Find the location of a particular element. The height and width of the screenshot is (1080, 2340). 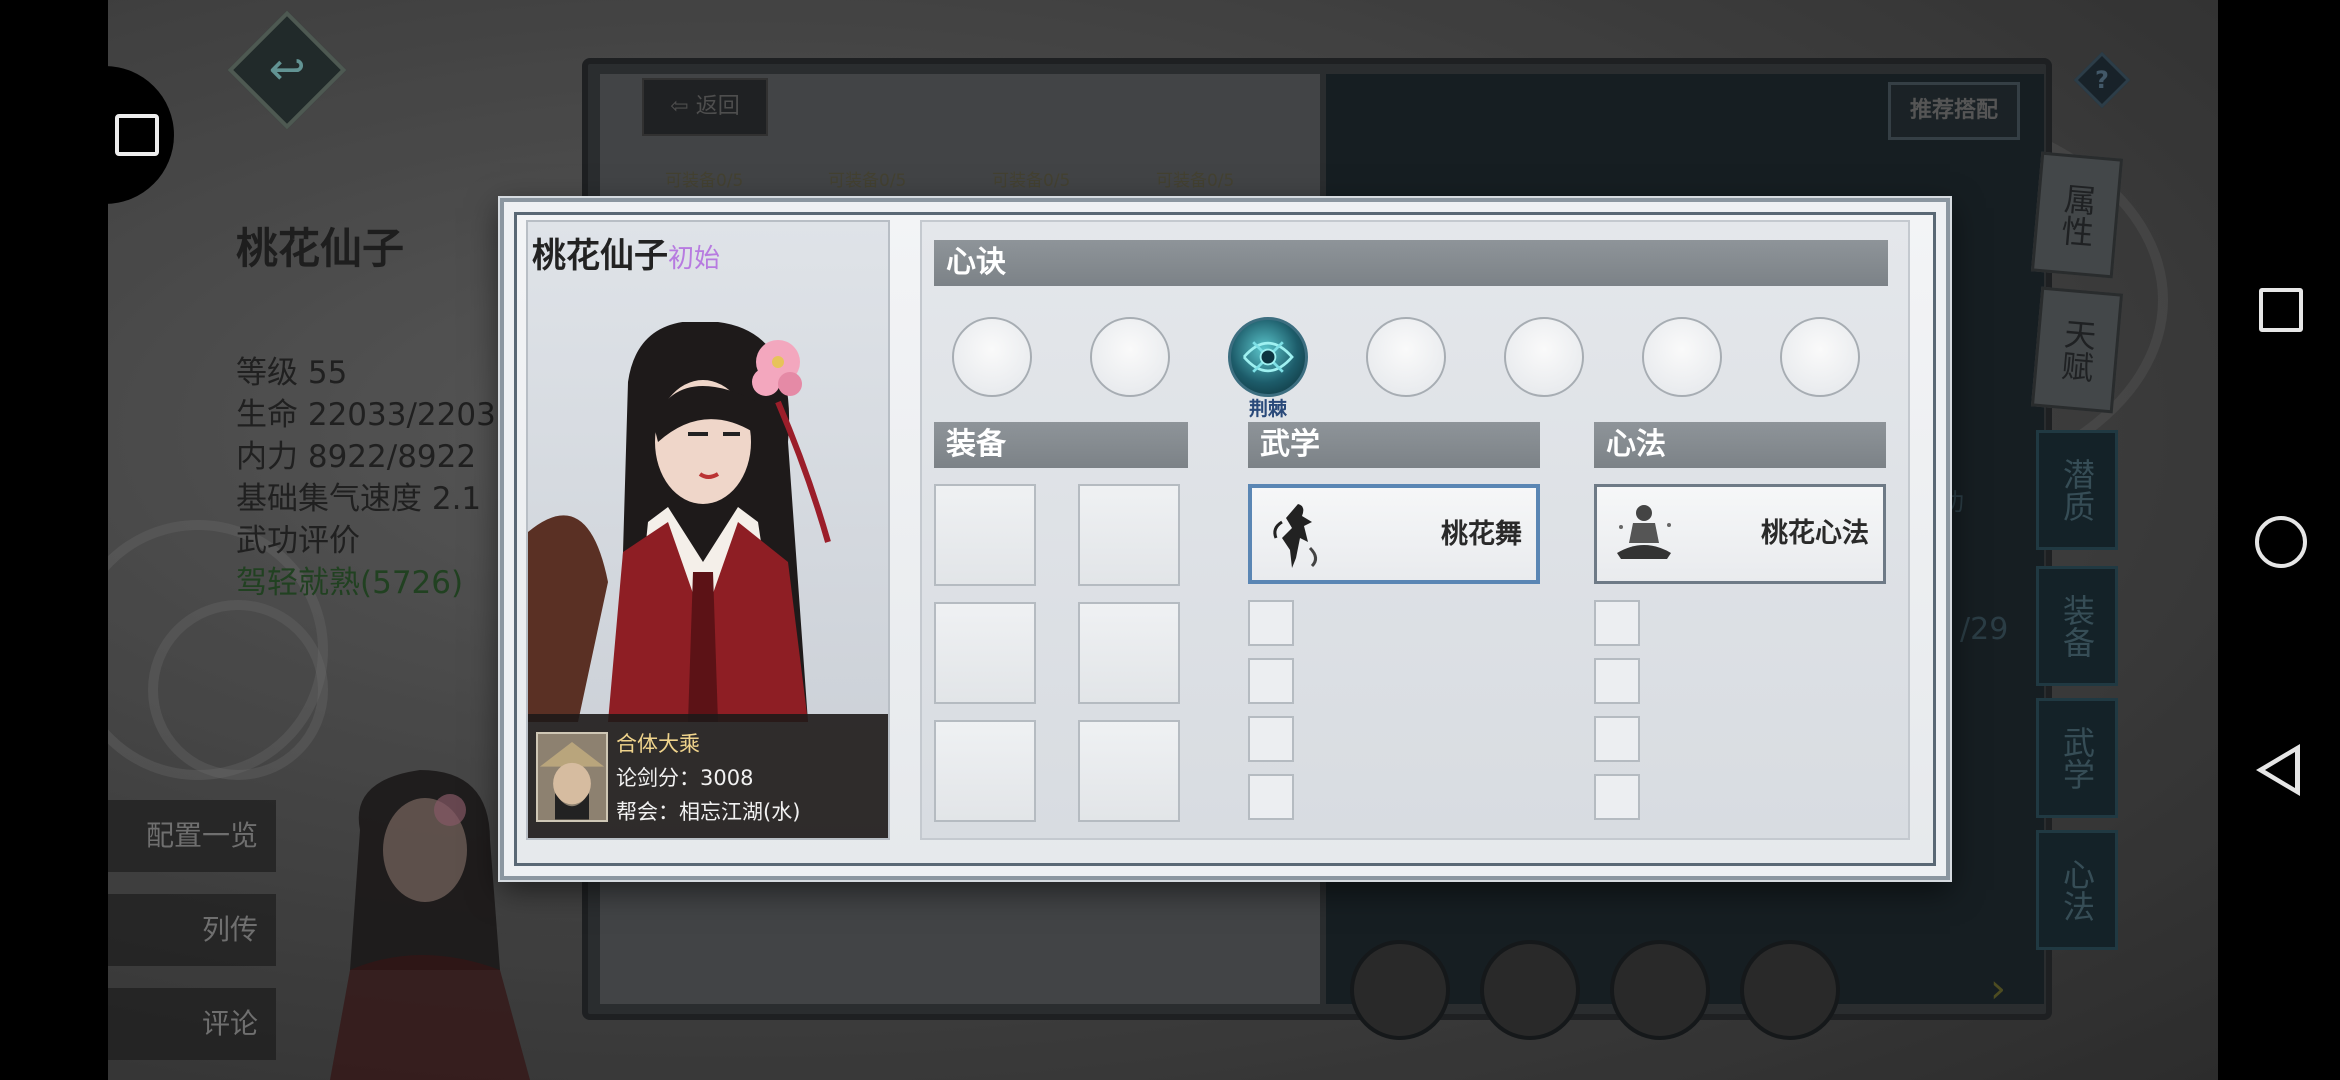

recents-button is located at coordinates (2281, 310).